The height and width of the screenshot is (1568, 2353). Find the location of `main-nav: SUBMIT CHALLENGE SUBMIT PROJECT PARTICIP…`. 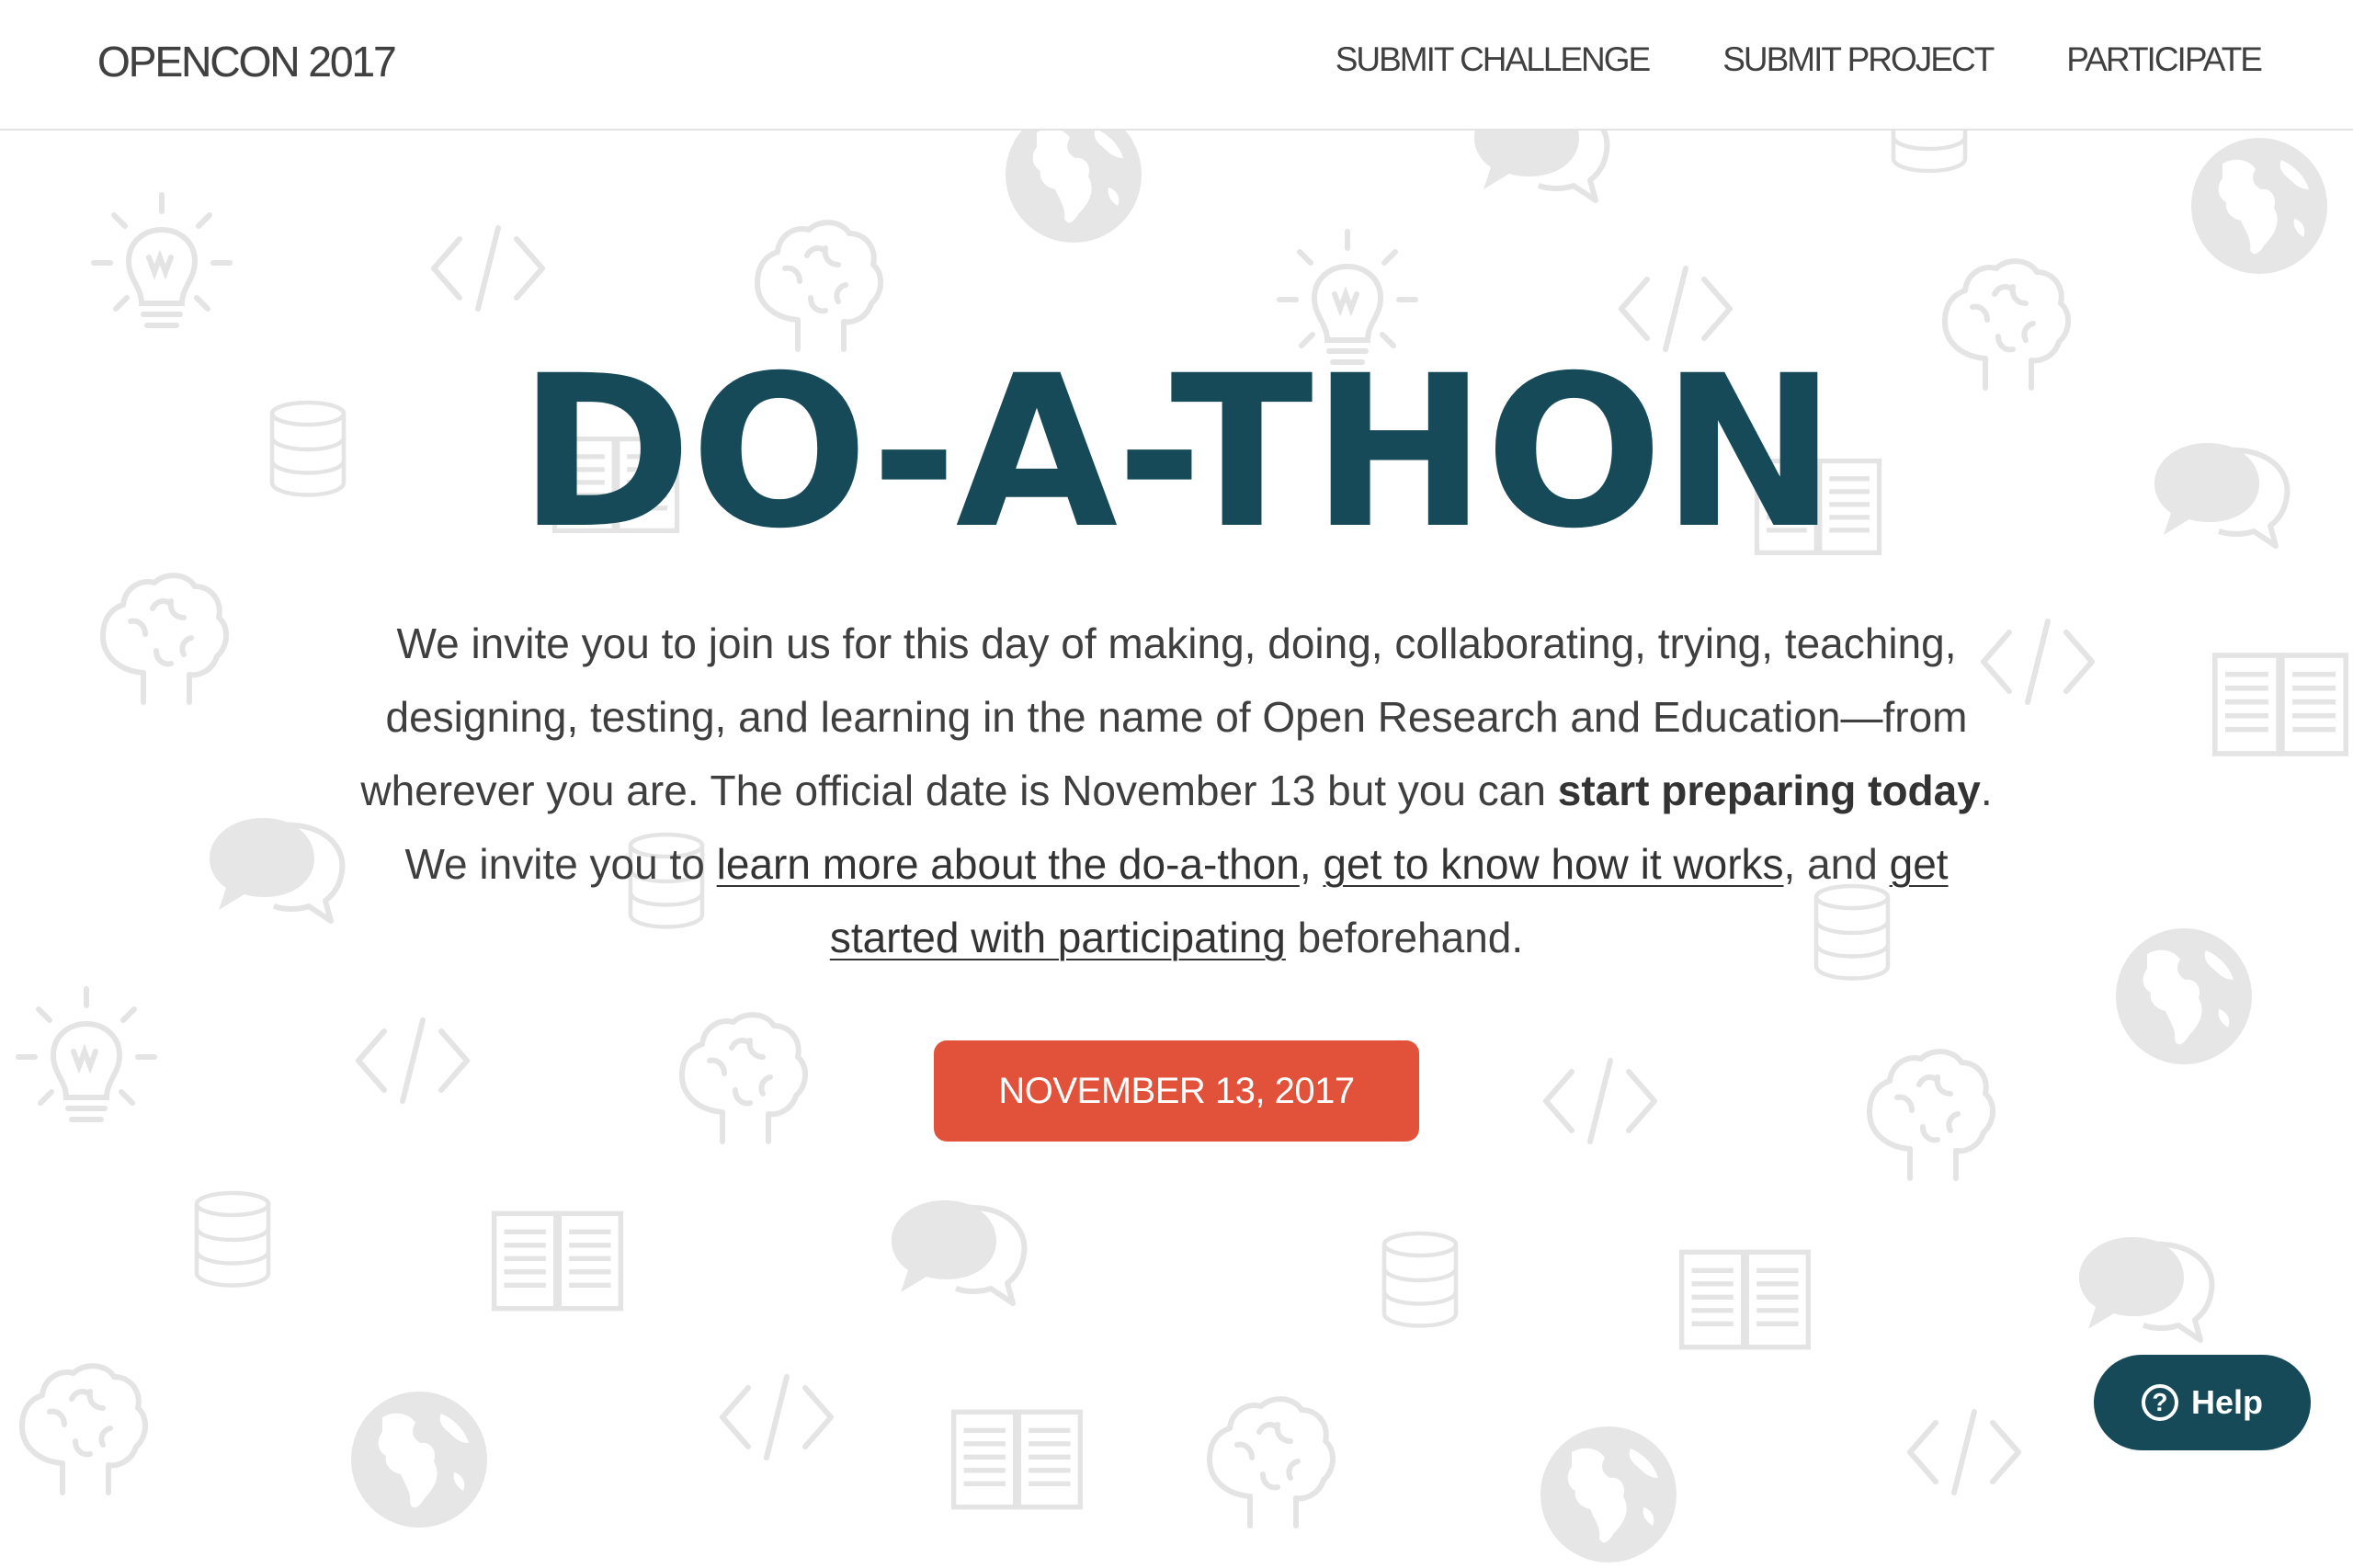

main-nav: SUBMIT CHALLENGE SUBMIT PROJECT PARTICIP… is located at coordinates (1799, 59).